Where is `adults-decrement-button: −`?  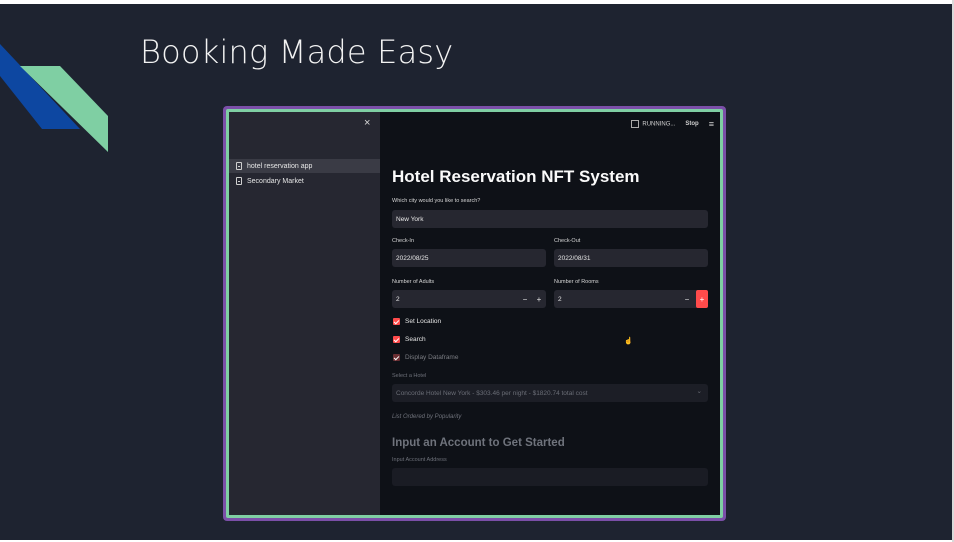 adults-decrement-button: − is located at coordinates (525, 299).